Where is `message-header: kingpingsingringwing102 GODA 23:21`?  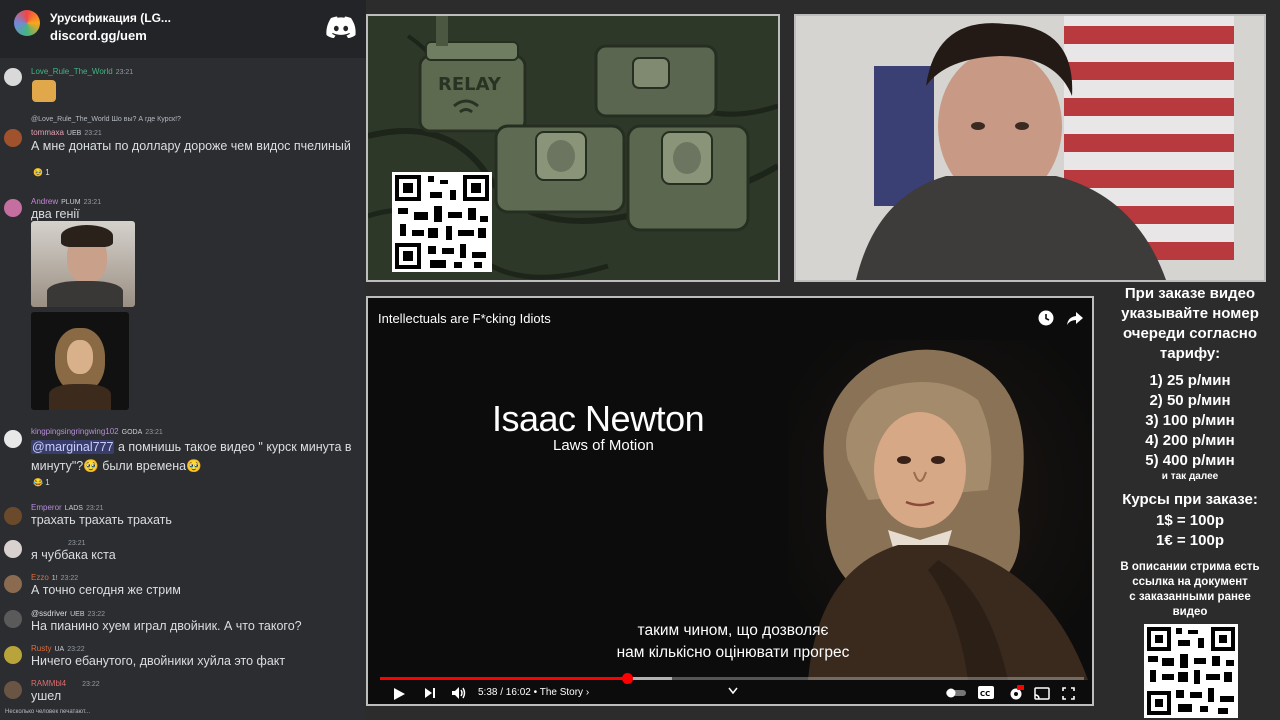 message-header: kingpingsingringwing102 GODA 23:21 is located at coordinates (97, 431).